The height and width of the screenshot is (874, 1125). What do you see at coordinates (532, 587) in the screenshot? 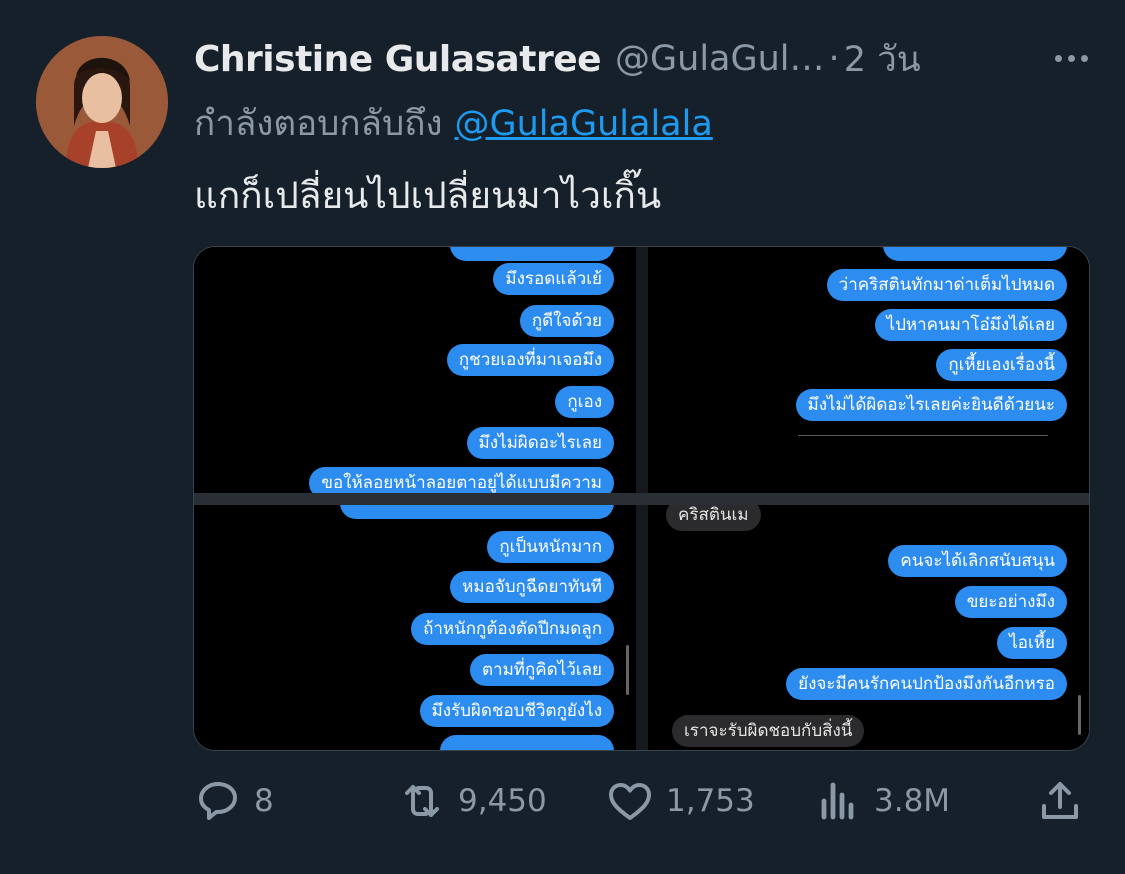
I see `chat-bubble: หมอจับกูฉีดยาทันที` at bounding box center [532, 587].